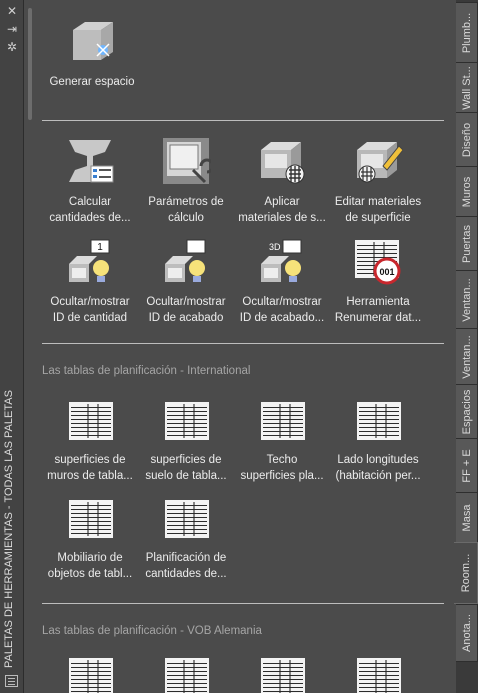  I want to click on tool-show-finish-id: Ocultar/mostrar ID de acabado, so click(186, 282).